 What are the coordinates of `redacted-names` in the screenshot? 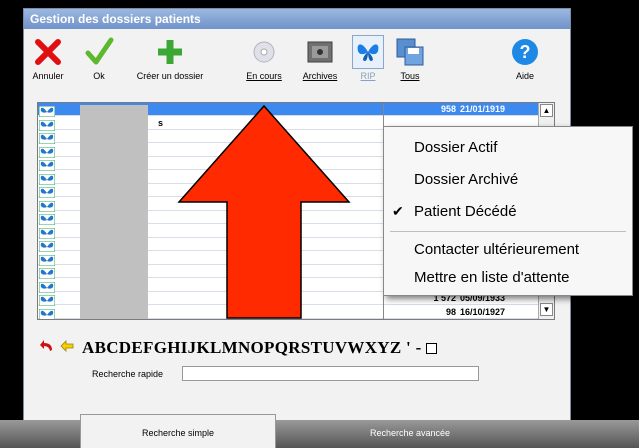 It's located at (114, 212).